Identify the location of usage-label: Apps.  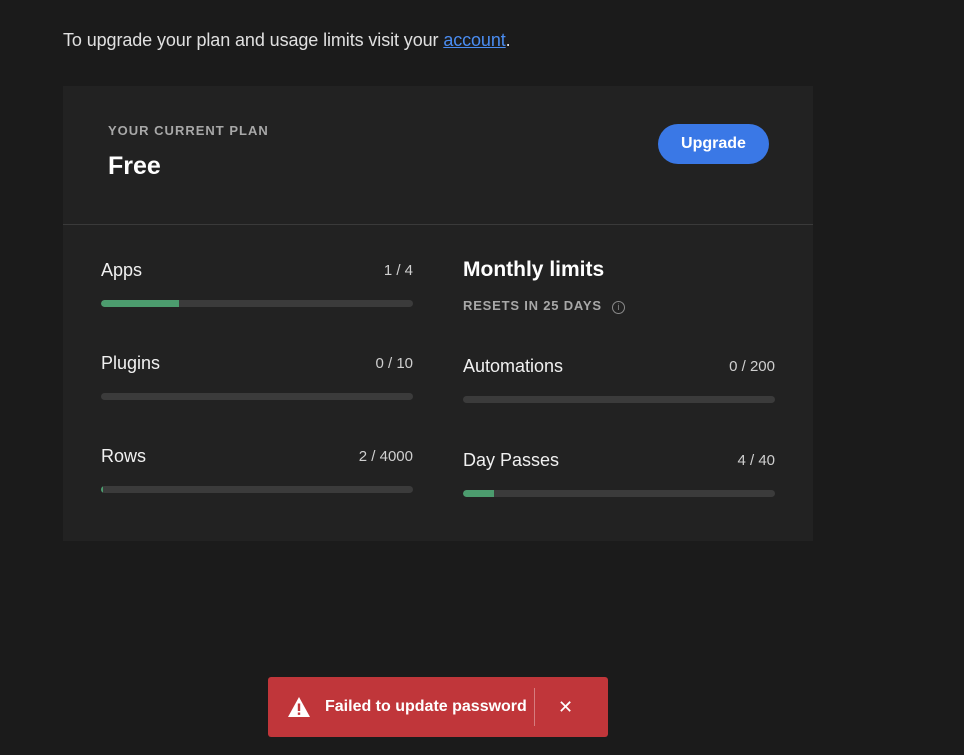
(122, 270).